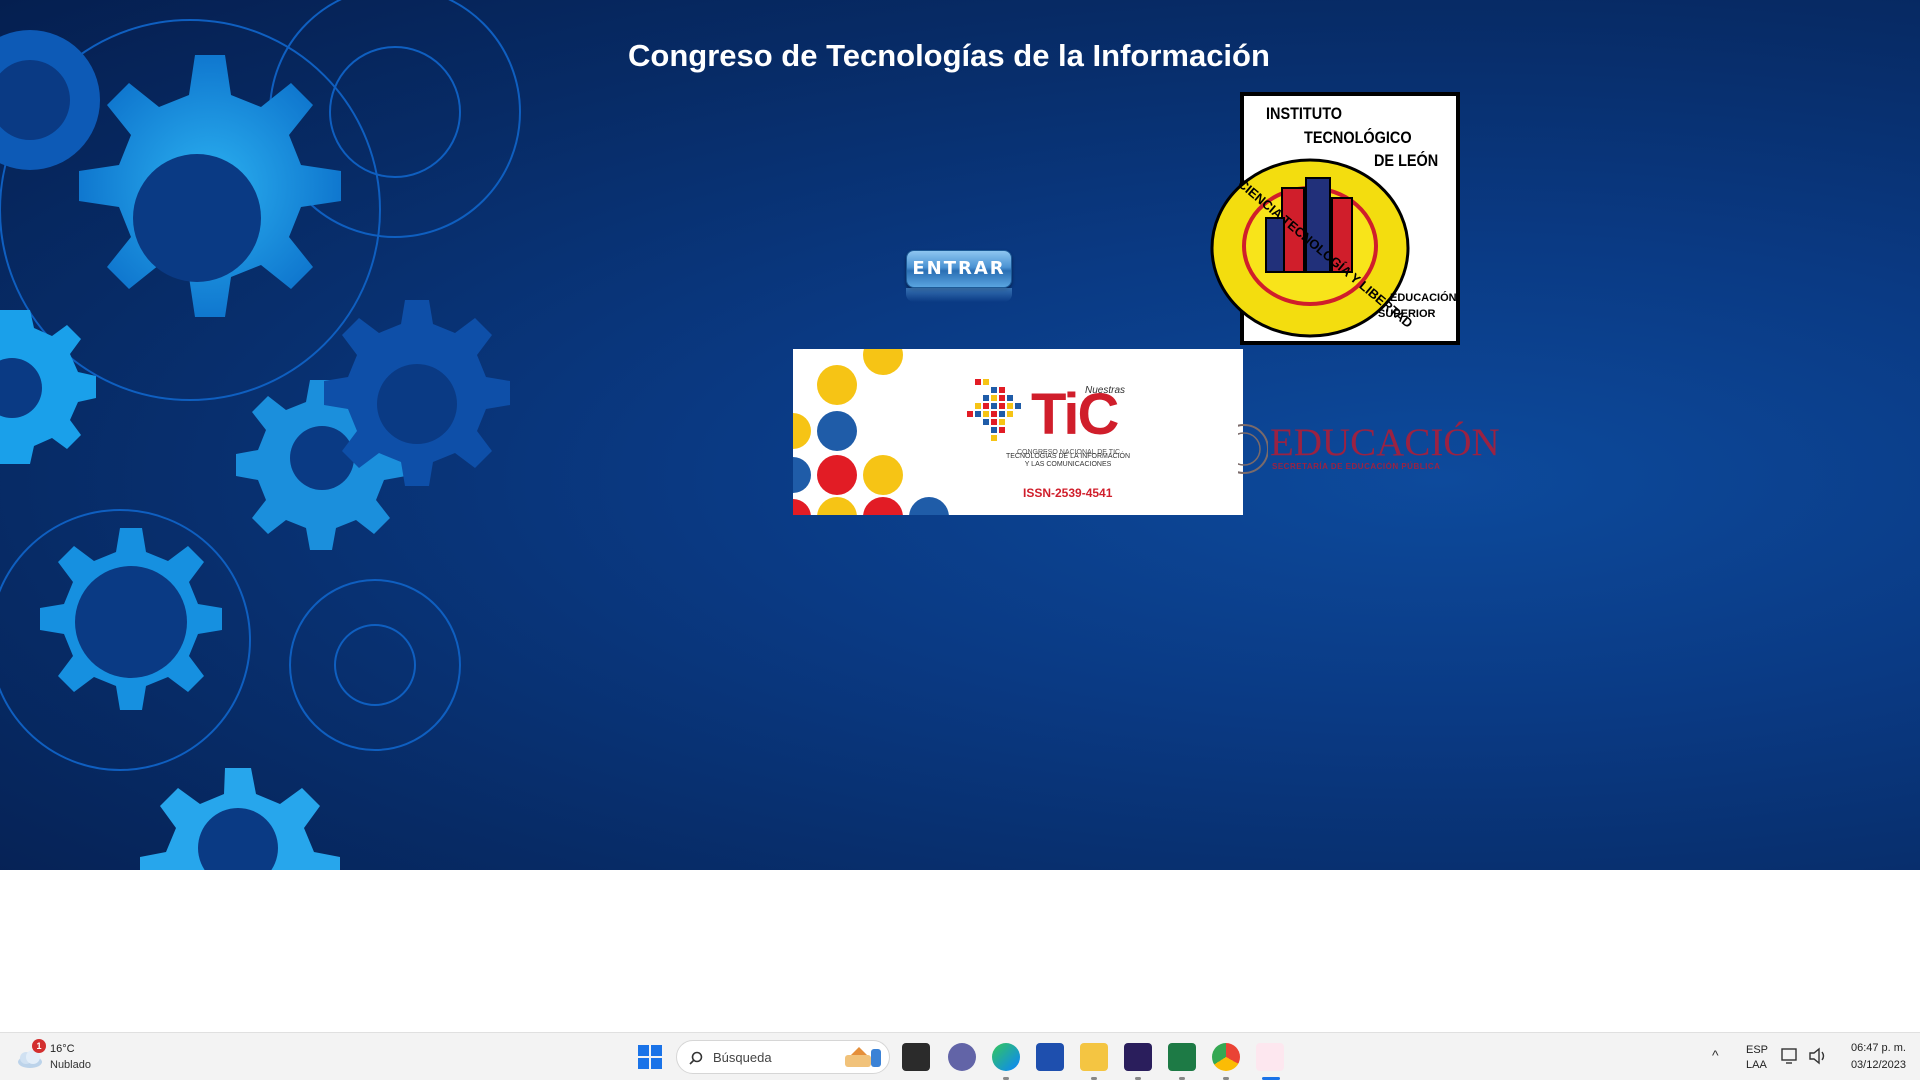 The height and width of the screenshot is (1080, 1920). What do you see at coordinates (1423, 298) in the screenshot?
I see `itl-badge-line1: EDUCACIÓN` at bounding box center [1423, 298].